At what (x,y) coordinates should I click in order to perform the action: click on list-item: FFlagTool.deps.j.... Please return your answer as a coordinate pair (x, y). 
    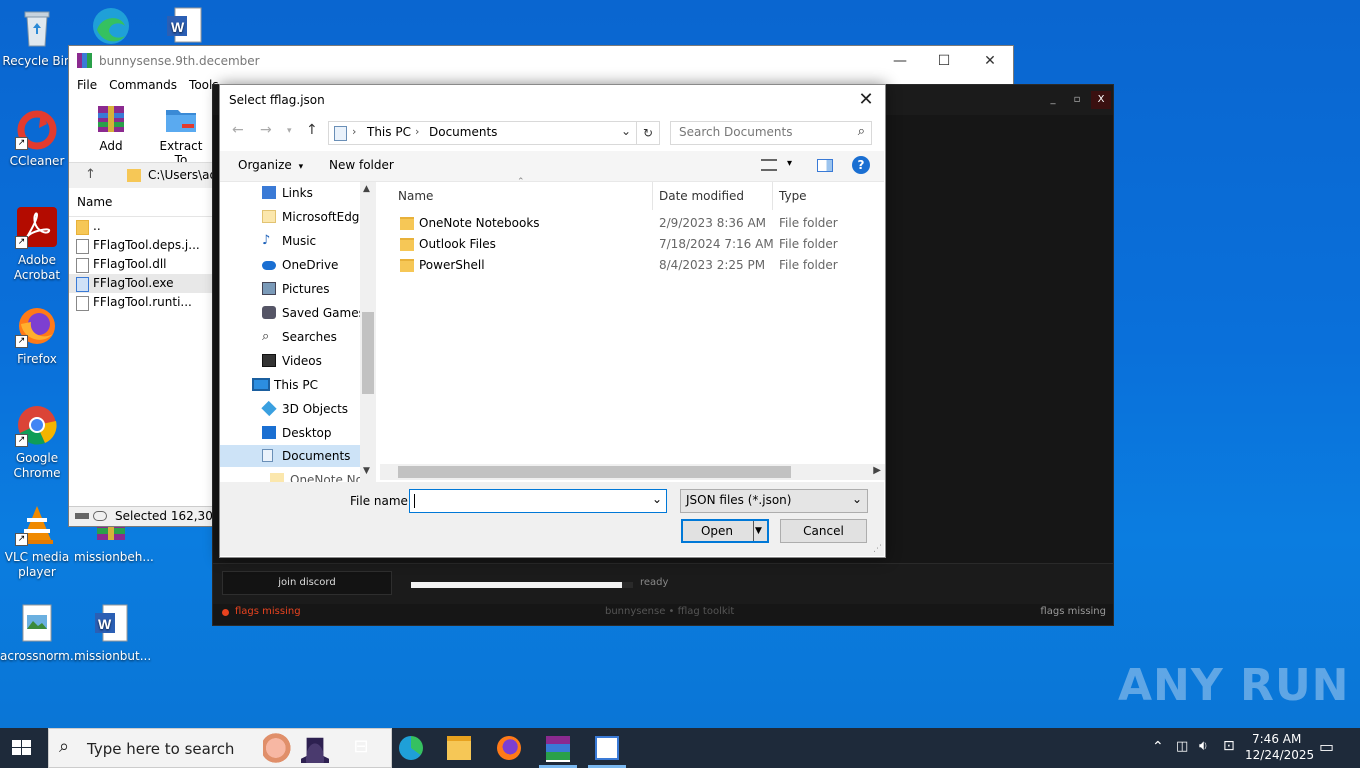
    Looking at the image, I should click on (140, 245).